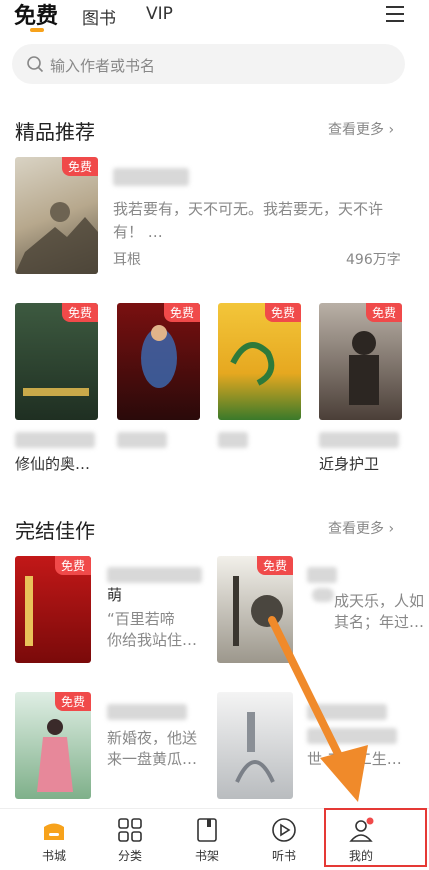 This screenshot has height=870, width=429. What do you see at coordinates (283, 856) in the screenshot?
I see `nav-listen-label: 听书` at bounding box center [283, 856].